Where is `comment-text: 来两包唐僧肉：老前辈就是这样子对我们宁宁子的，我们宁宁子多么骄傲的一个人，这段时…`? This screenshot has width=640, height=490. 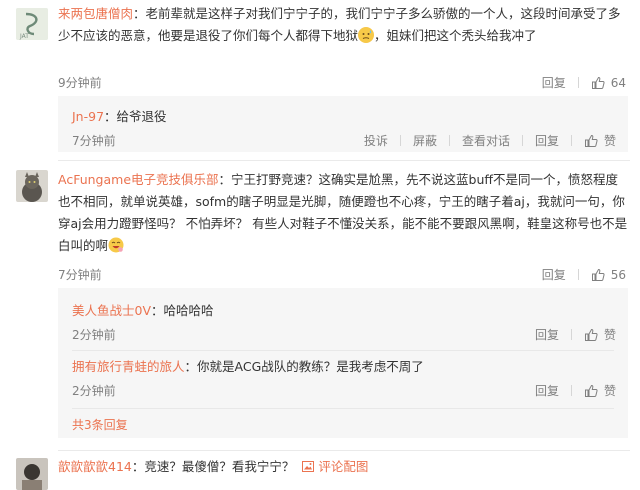 comment-text: 来两包唐僧肉：老前辈就是这样子对我们宁宁子的，我们宁宁子多么骄傲的一个人，这段时… is located at coordinates (344, 25).